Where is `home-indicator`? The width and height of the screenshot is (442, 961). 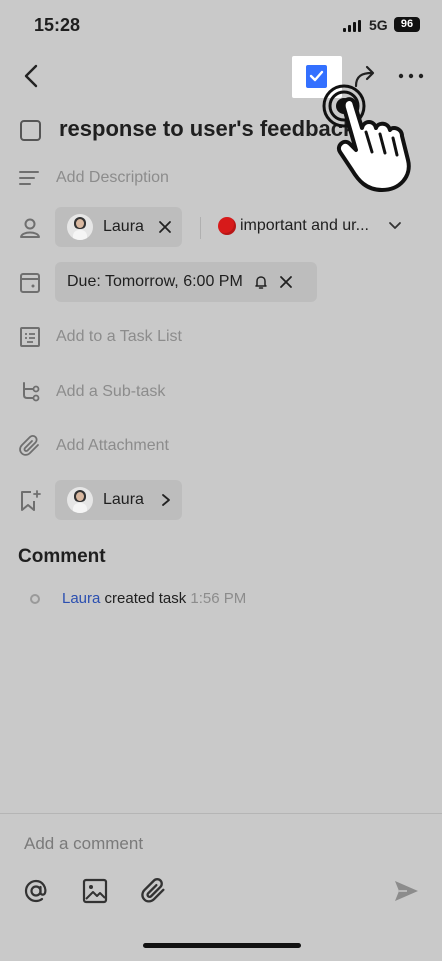 home-indicator is located at coordinates (222, 945).